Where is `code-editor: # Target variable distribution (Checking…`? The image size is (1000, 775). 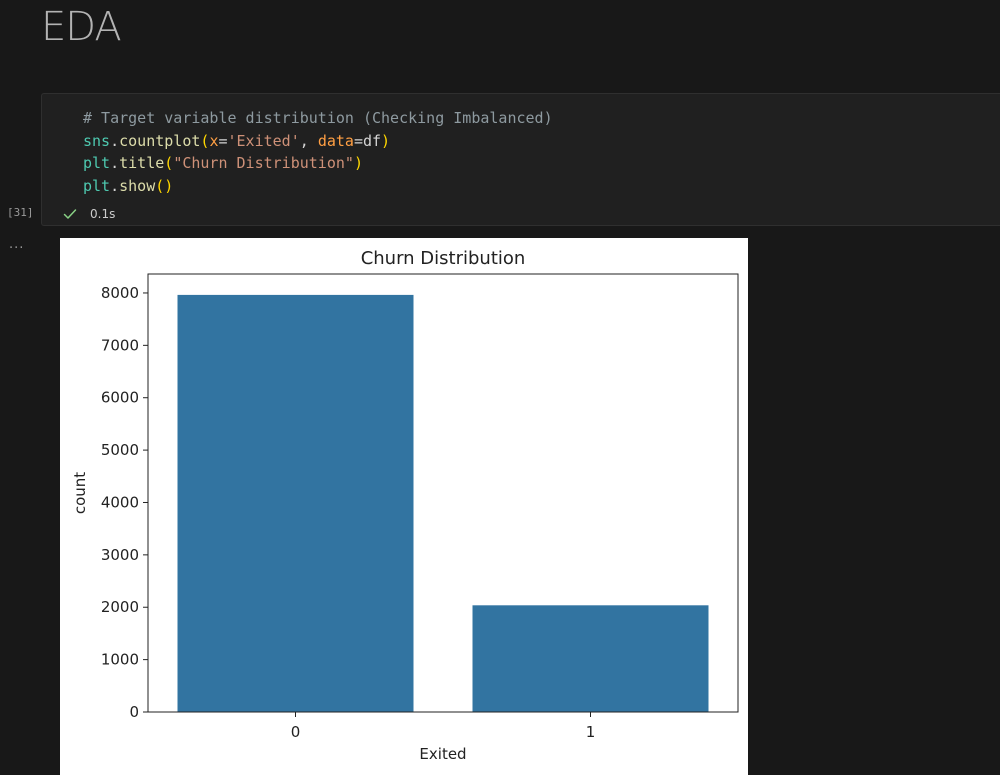 code-editor: # Target variable distribution (Checking… is located at coordinates (318, 152).